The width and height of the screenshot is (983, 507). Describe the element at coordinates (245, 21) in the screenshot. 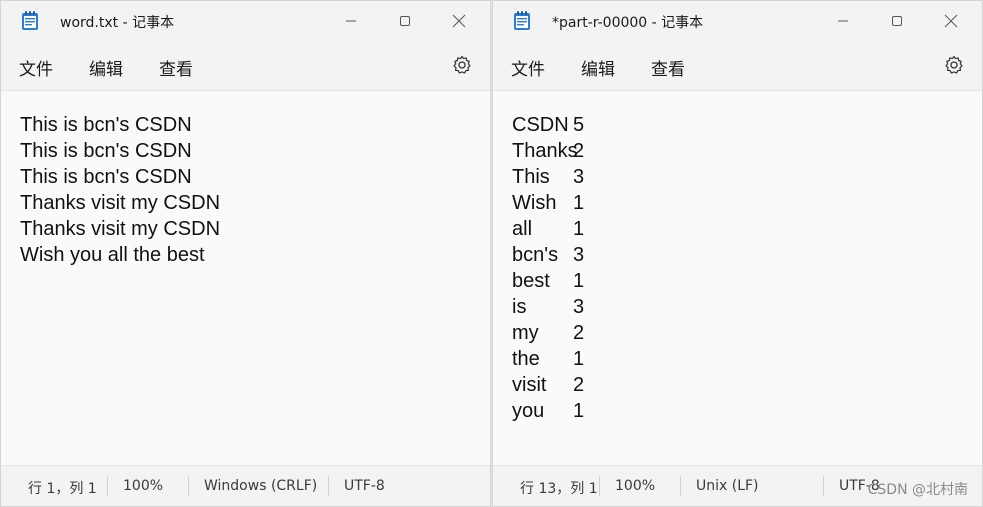

I see `title-bar: word.txt - 记事本` at that location.